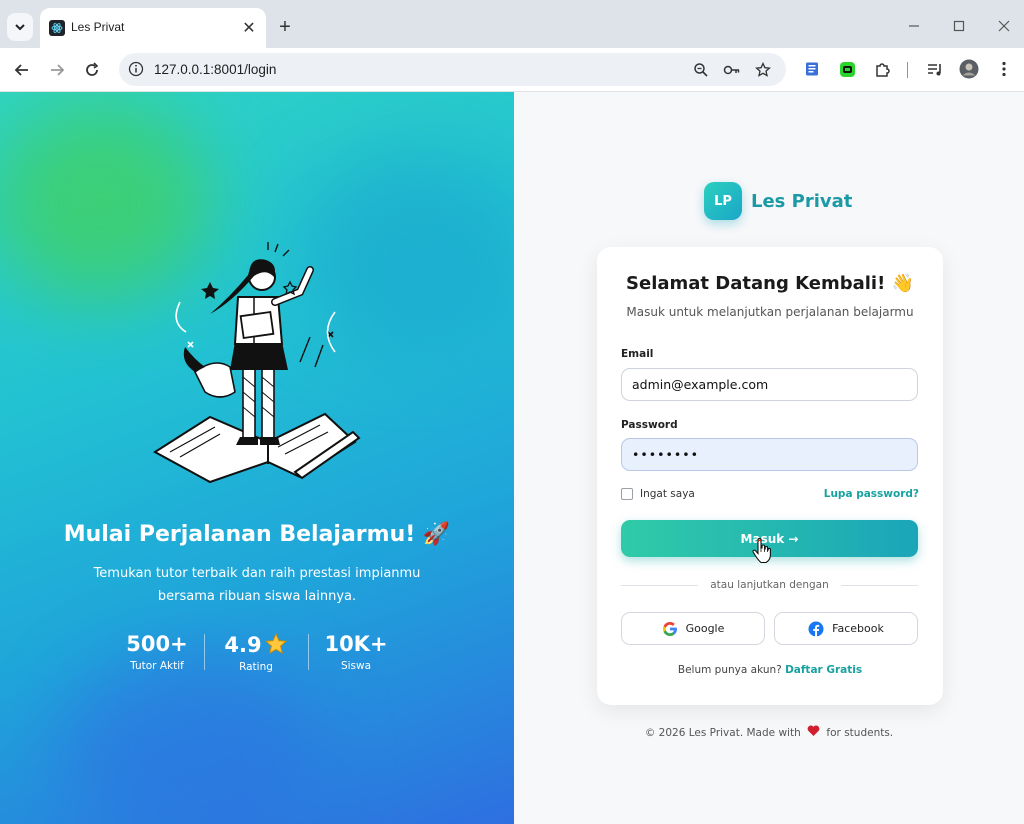 The image size is (1024, 824). I want to click on extension-green-icon, so click(847, 69).